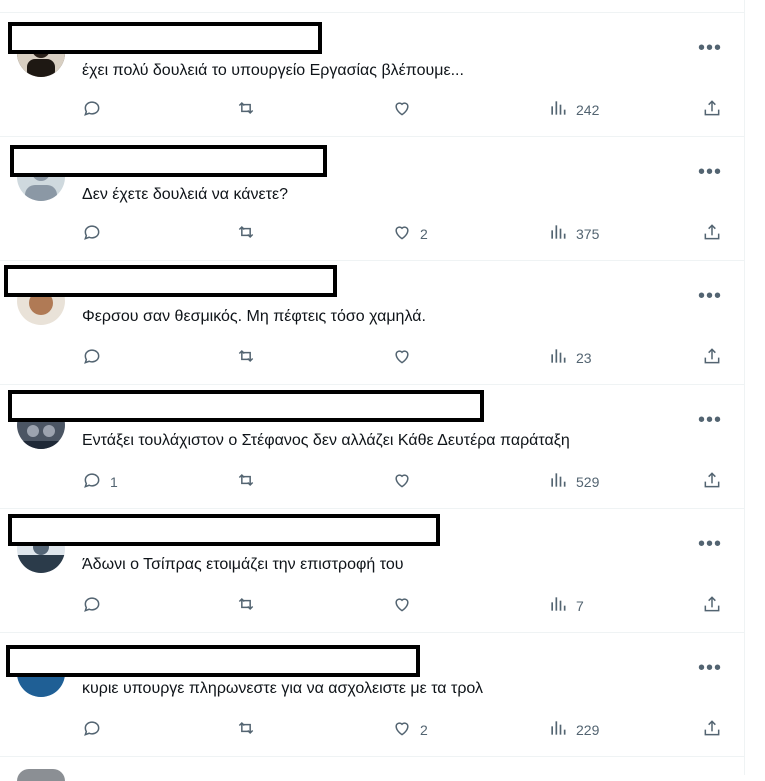 The height and width of the screenshot is (781, 765). What do you see at coordinates (580, 605) in the screenshot?
I see `views-count: 7` at bounding box center [580, 605].